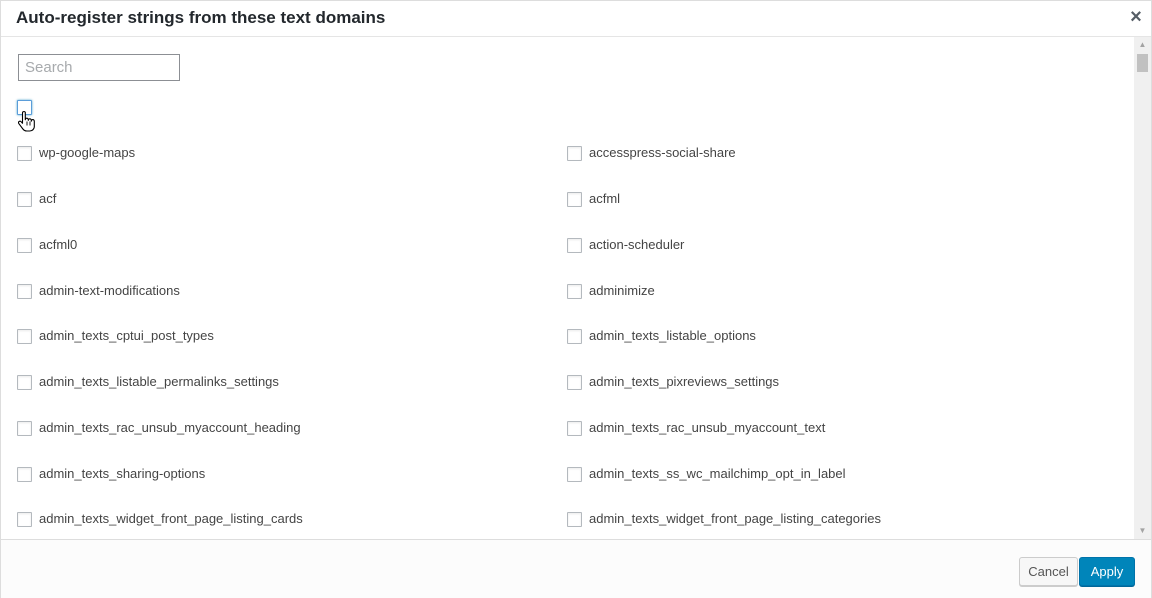 This screenshot has height=598, width=1152. Describe the element at coordinates (1136, 17) in the screenshot. I see `close-icon: ×` at that location.